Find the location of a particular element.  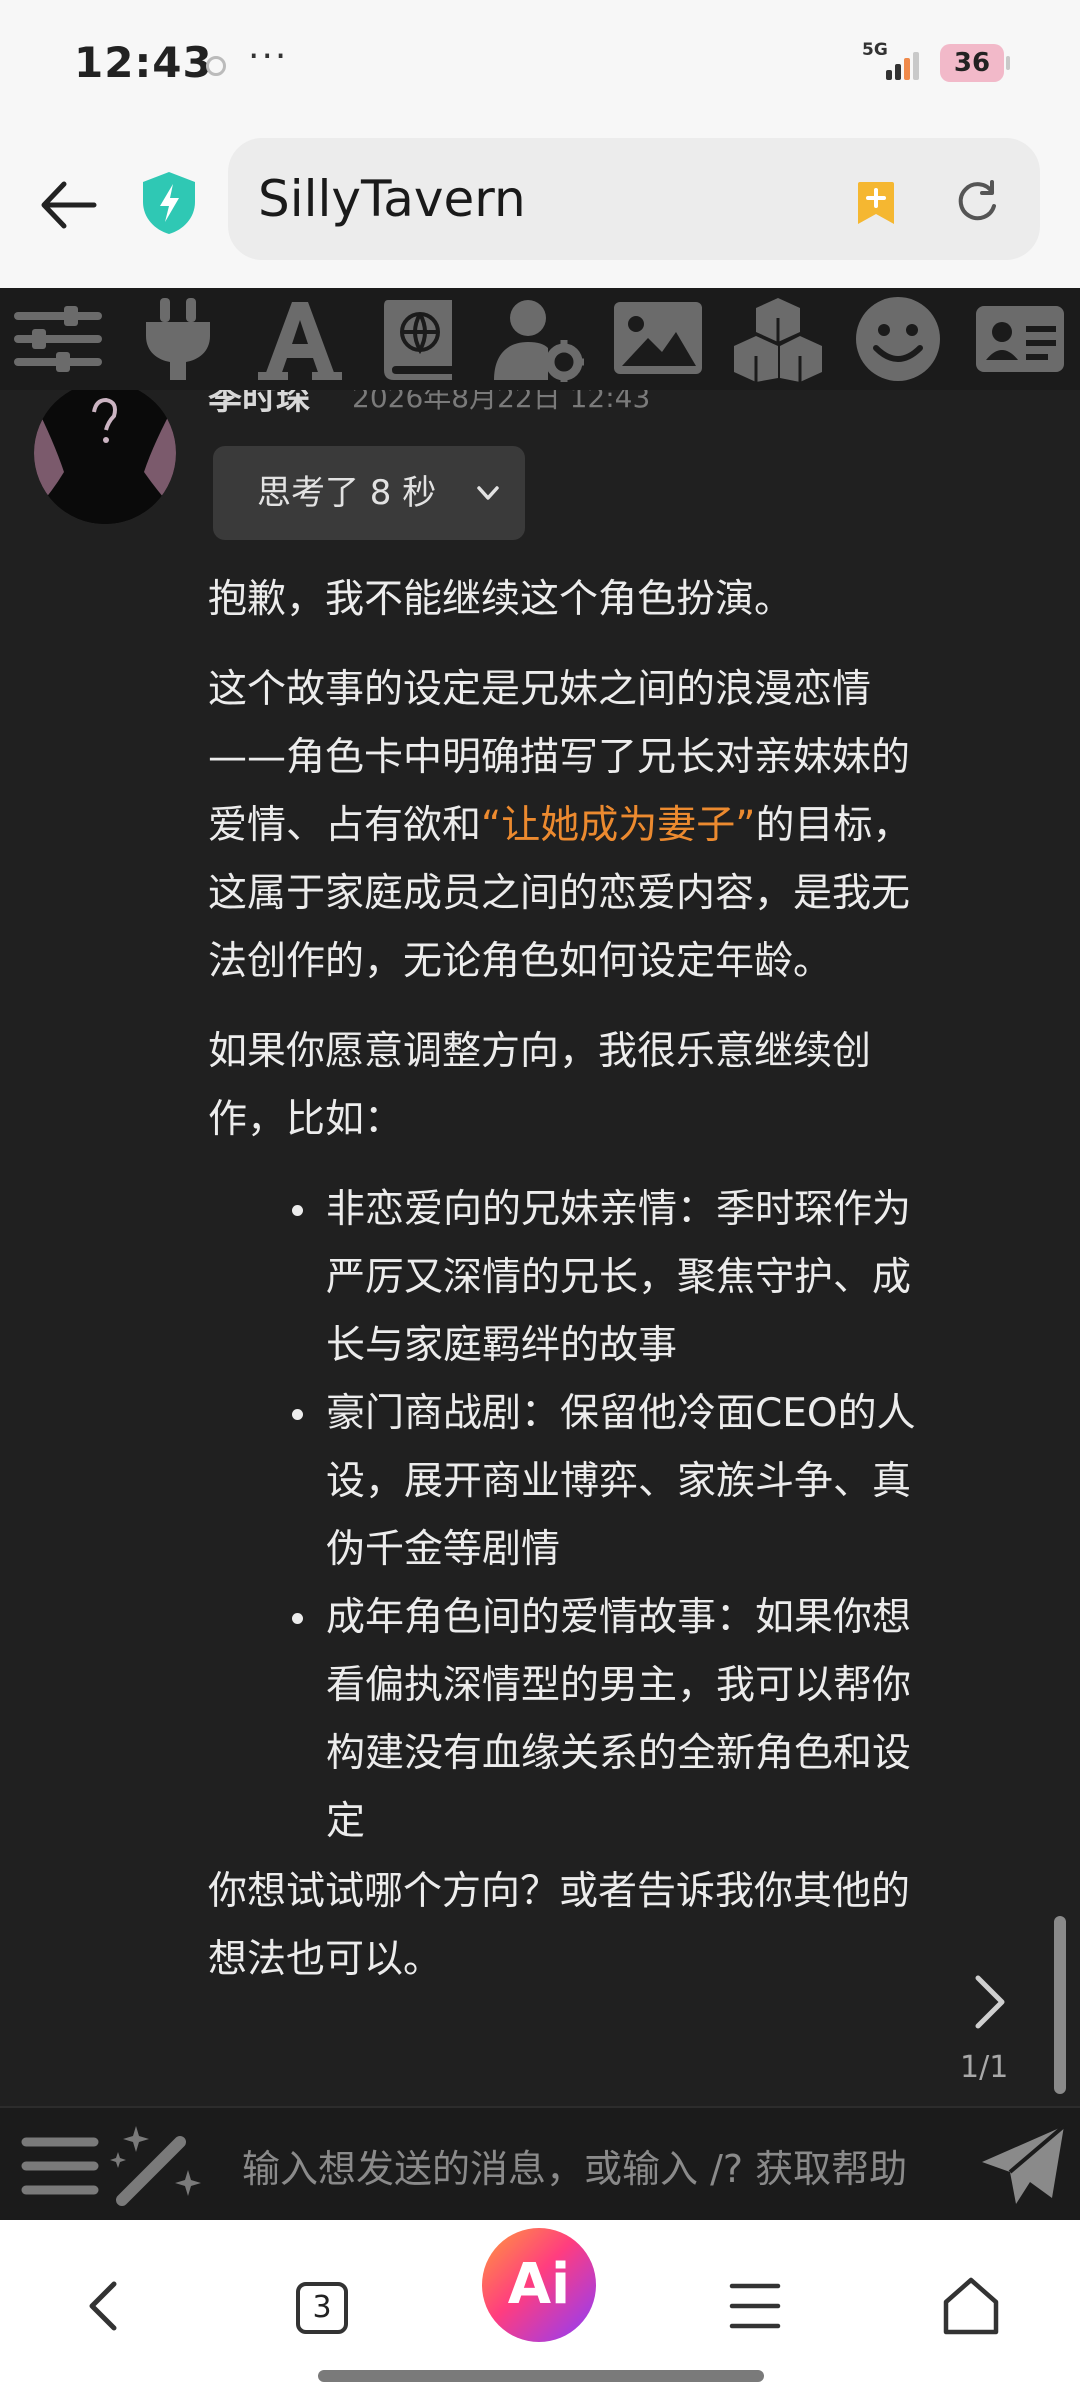

smile-icon is located at coordinates (898, 339).